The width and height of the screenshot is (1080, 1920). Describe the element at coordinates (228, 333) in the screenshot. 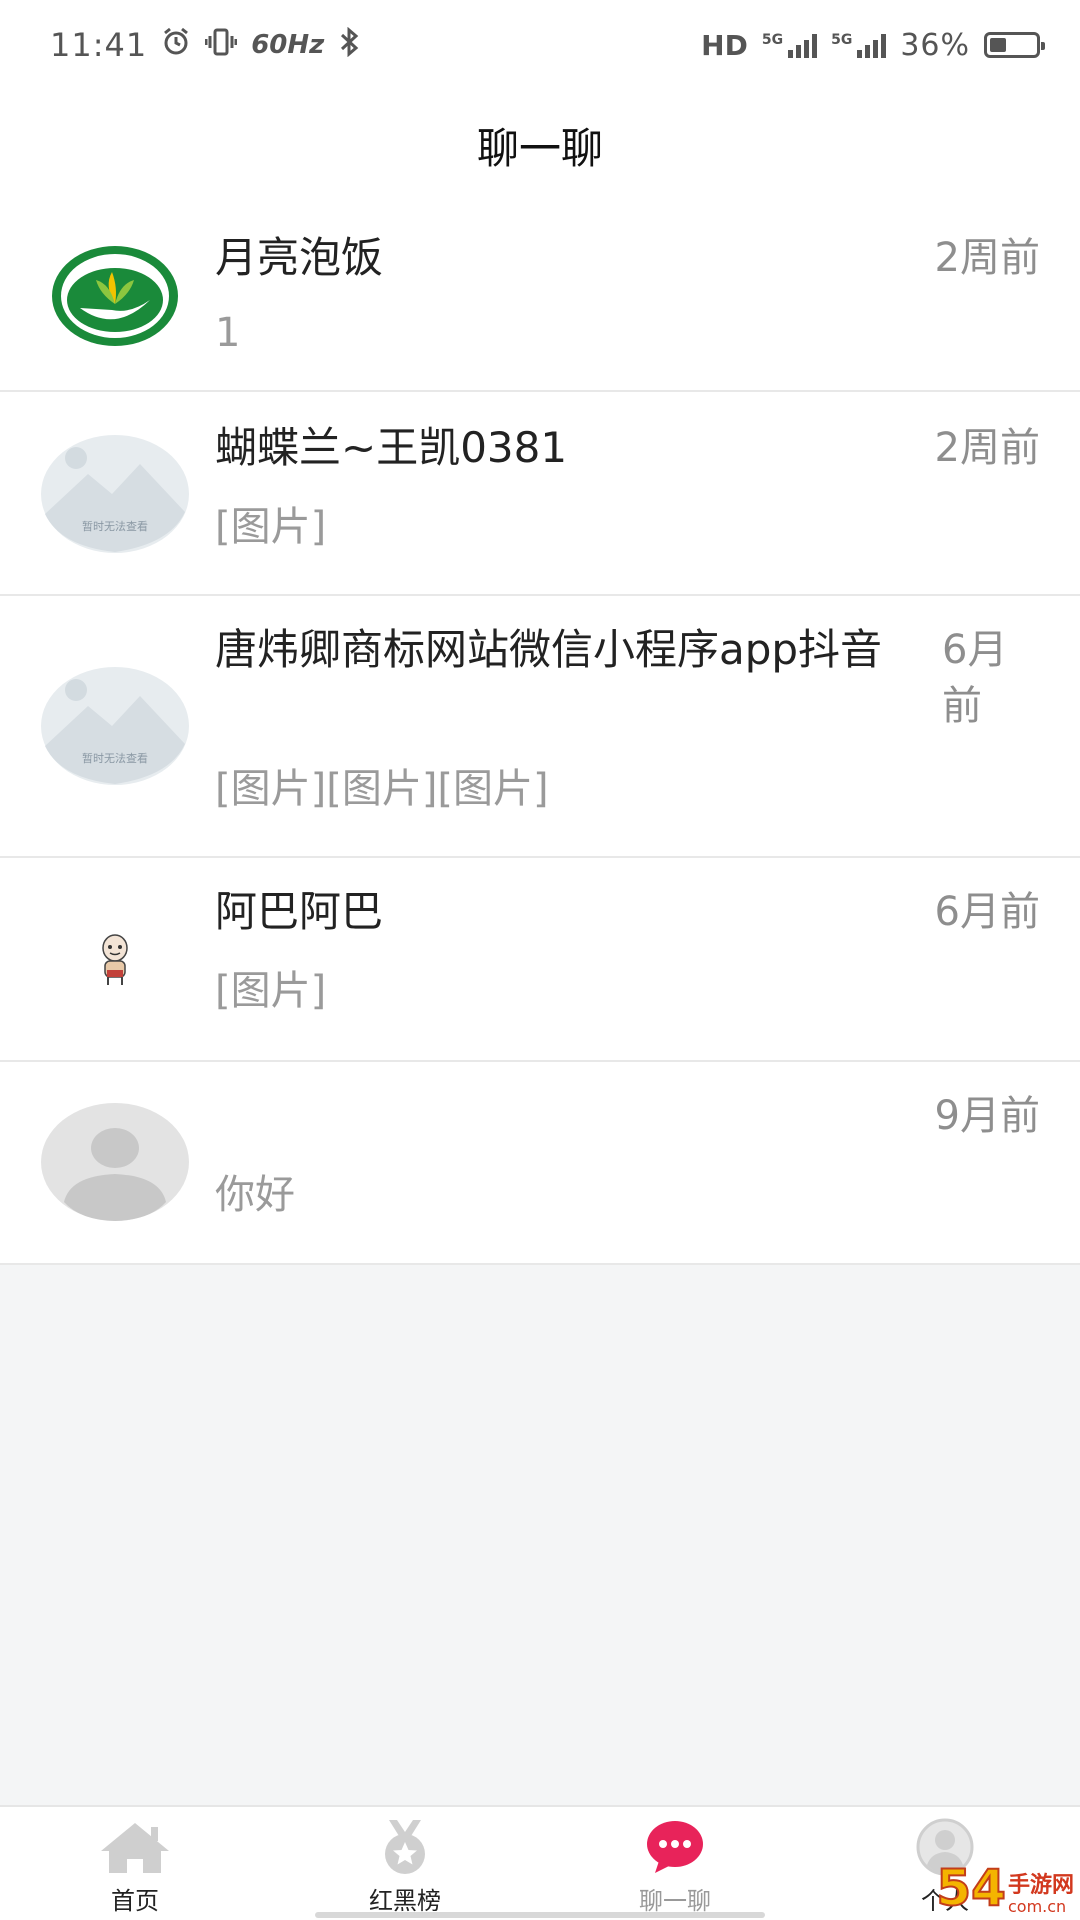

I see `chat-last-message: 1` at that location.